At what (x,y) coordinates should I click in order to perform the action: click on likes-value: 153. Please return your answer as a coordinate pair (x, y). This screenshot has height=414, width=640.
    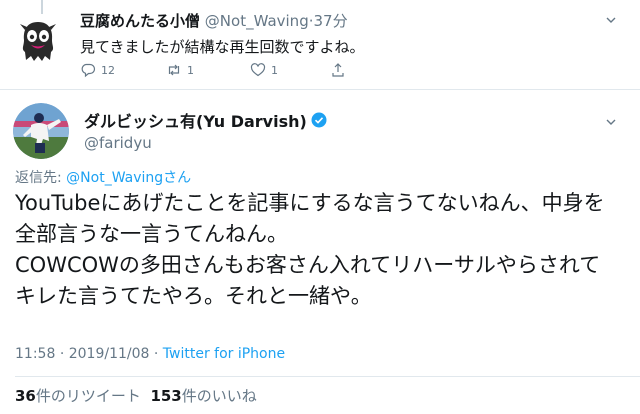
    Looking at the image, I should click on (166, 396).